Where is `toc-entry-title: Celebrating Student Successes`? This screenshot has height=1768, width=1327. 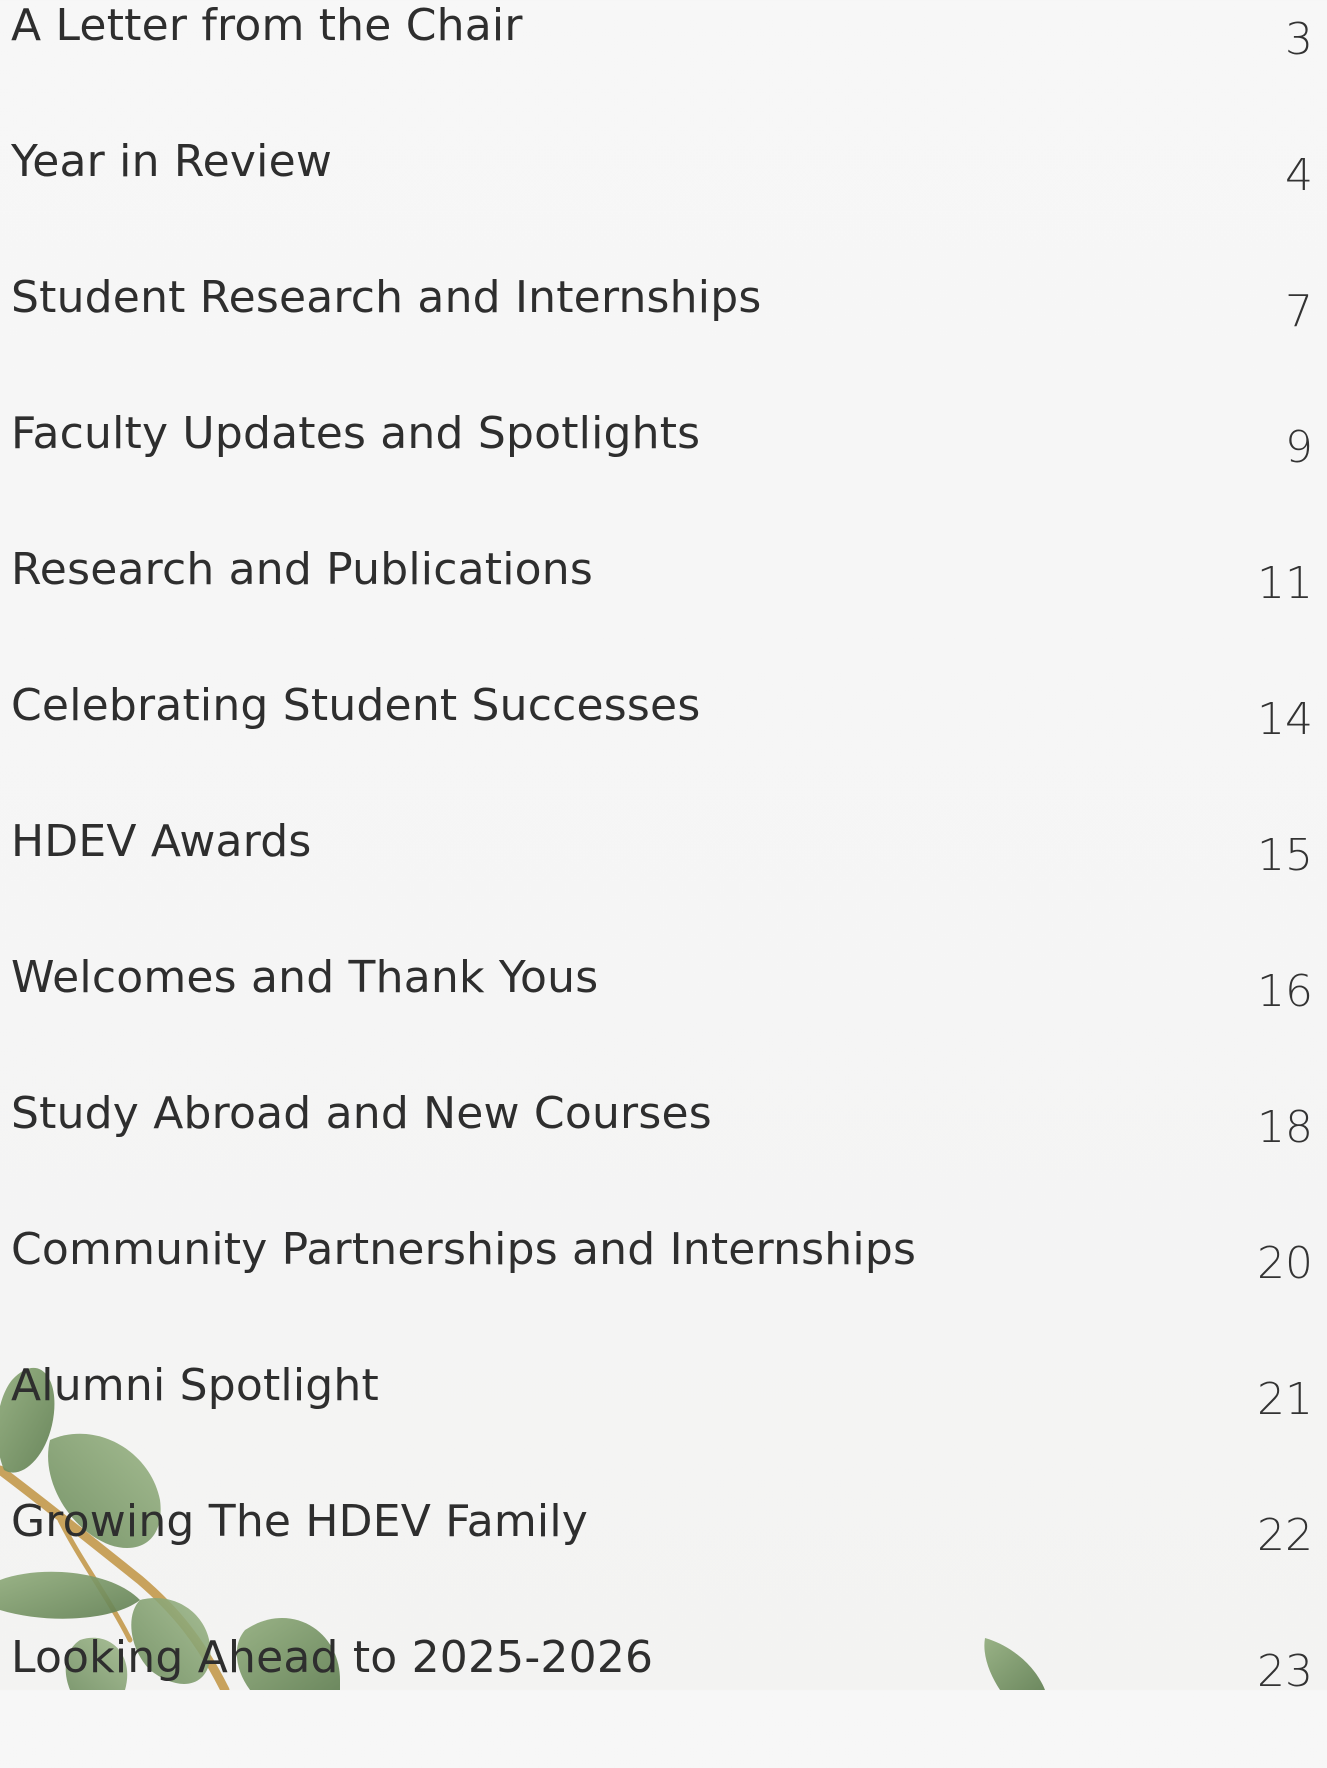
toc-entry-title: Celebrating Student Successes is located at coordinates (356, 705).